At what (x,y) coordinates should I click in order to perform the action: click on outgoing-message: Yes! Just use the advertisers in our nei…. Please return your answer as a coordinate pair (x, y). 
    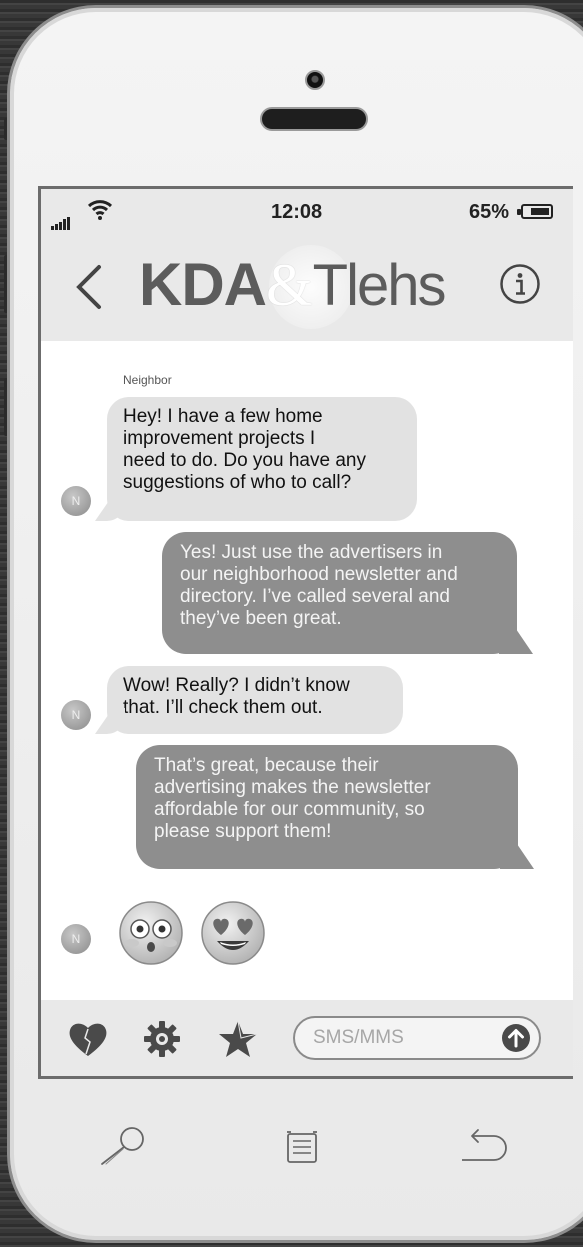
    Looking at the image, I should click on (339, 593).